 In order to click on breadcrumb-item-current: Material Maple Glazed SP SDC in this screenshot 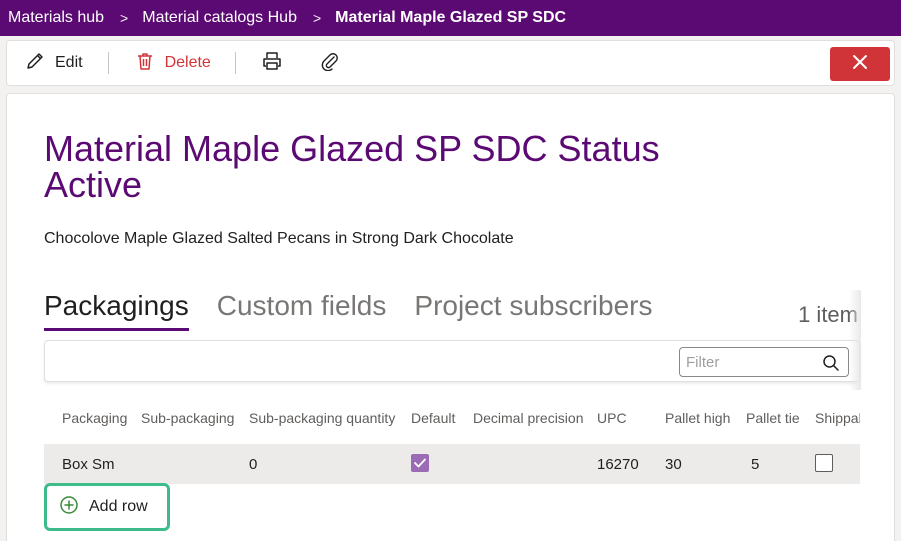, I will do `click(451, 17)`.